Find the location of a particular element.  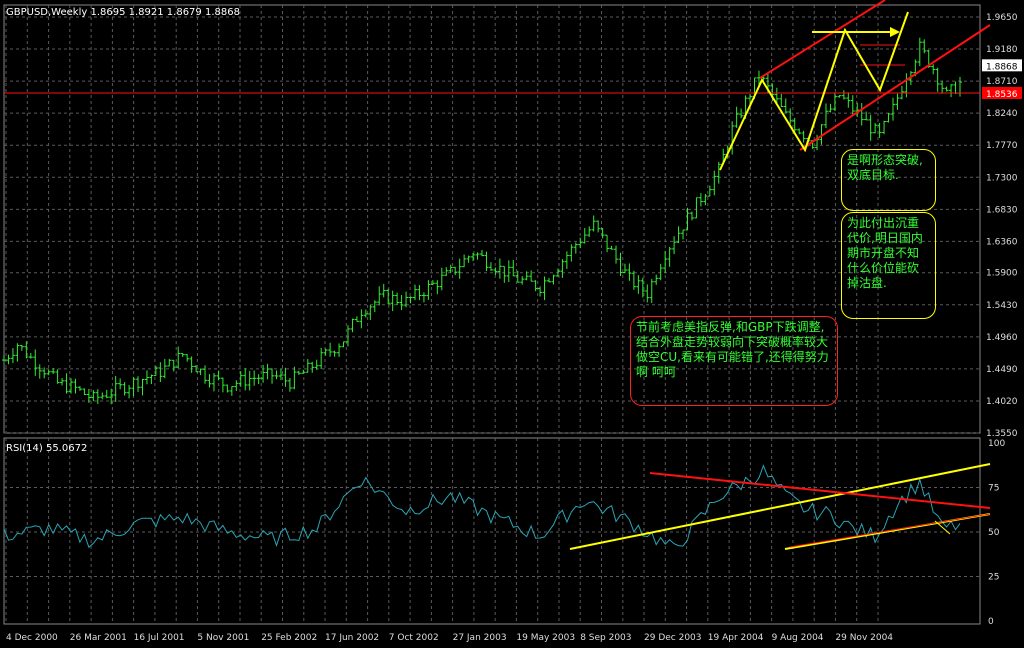

price-tick-label: 1.5900 is located at coordinates (1002, 274).